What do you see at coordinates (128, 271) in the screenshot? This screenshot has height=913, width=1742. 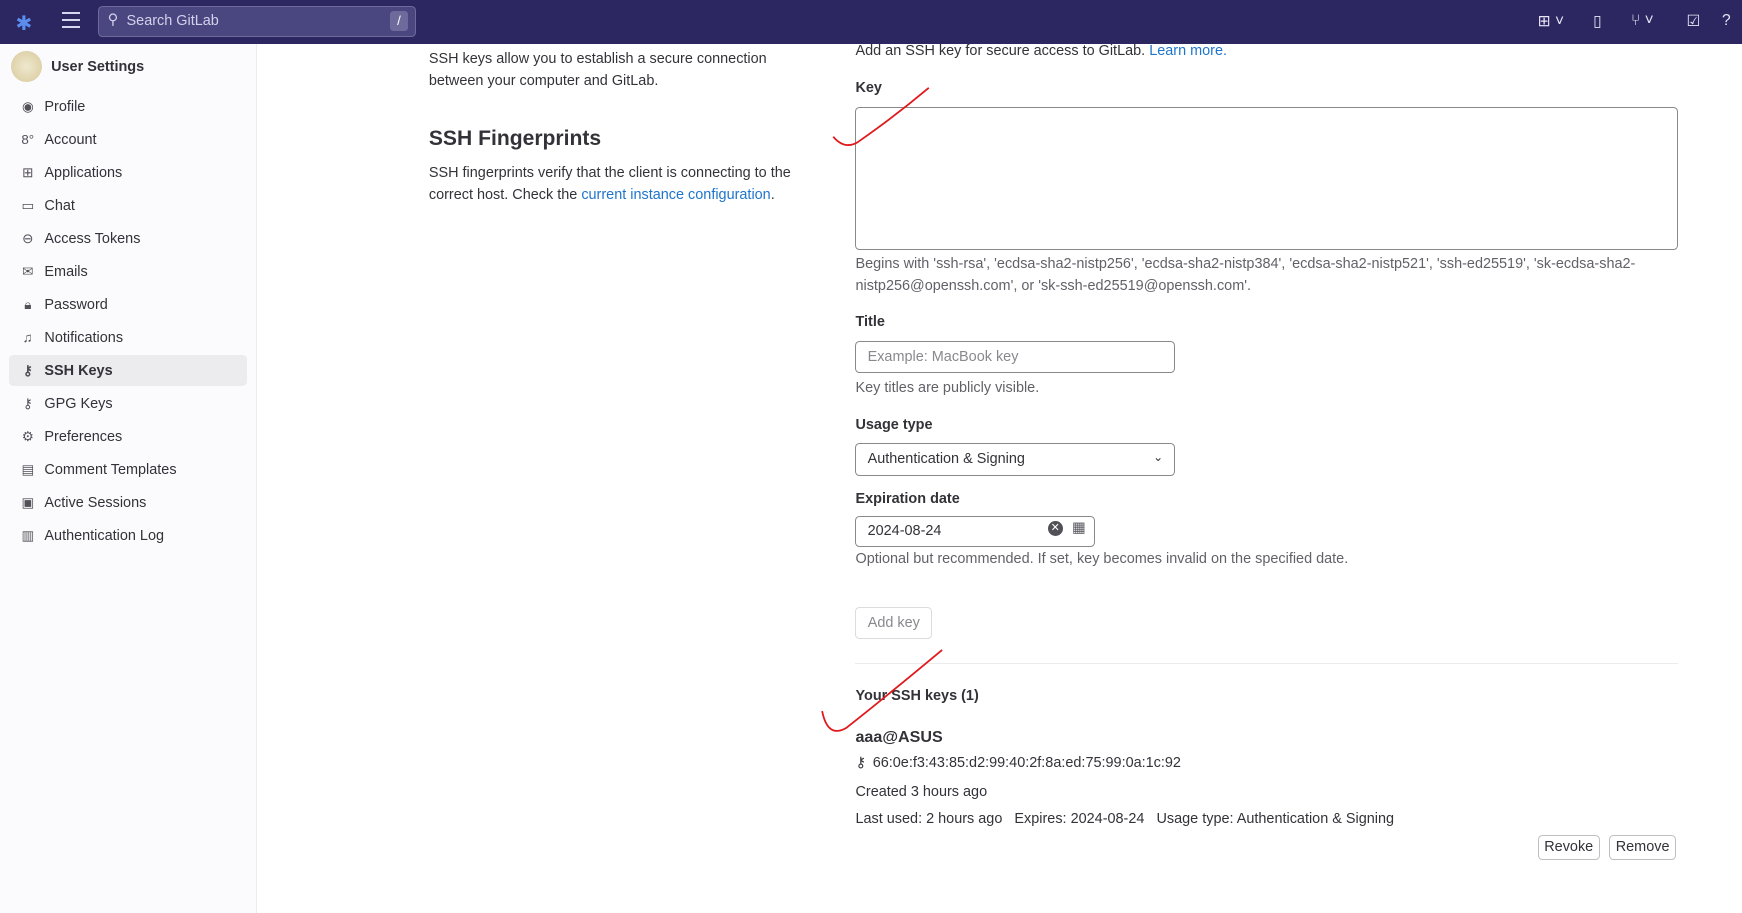 I see `sidebar-item-emails: ✉ Emails` at bounding box center [128, 271].